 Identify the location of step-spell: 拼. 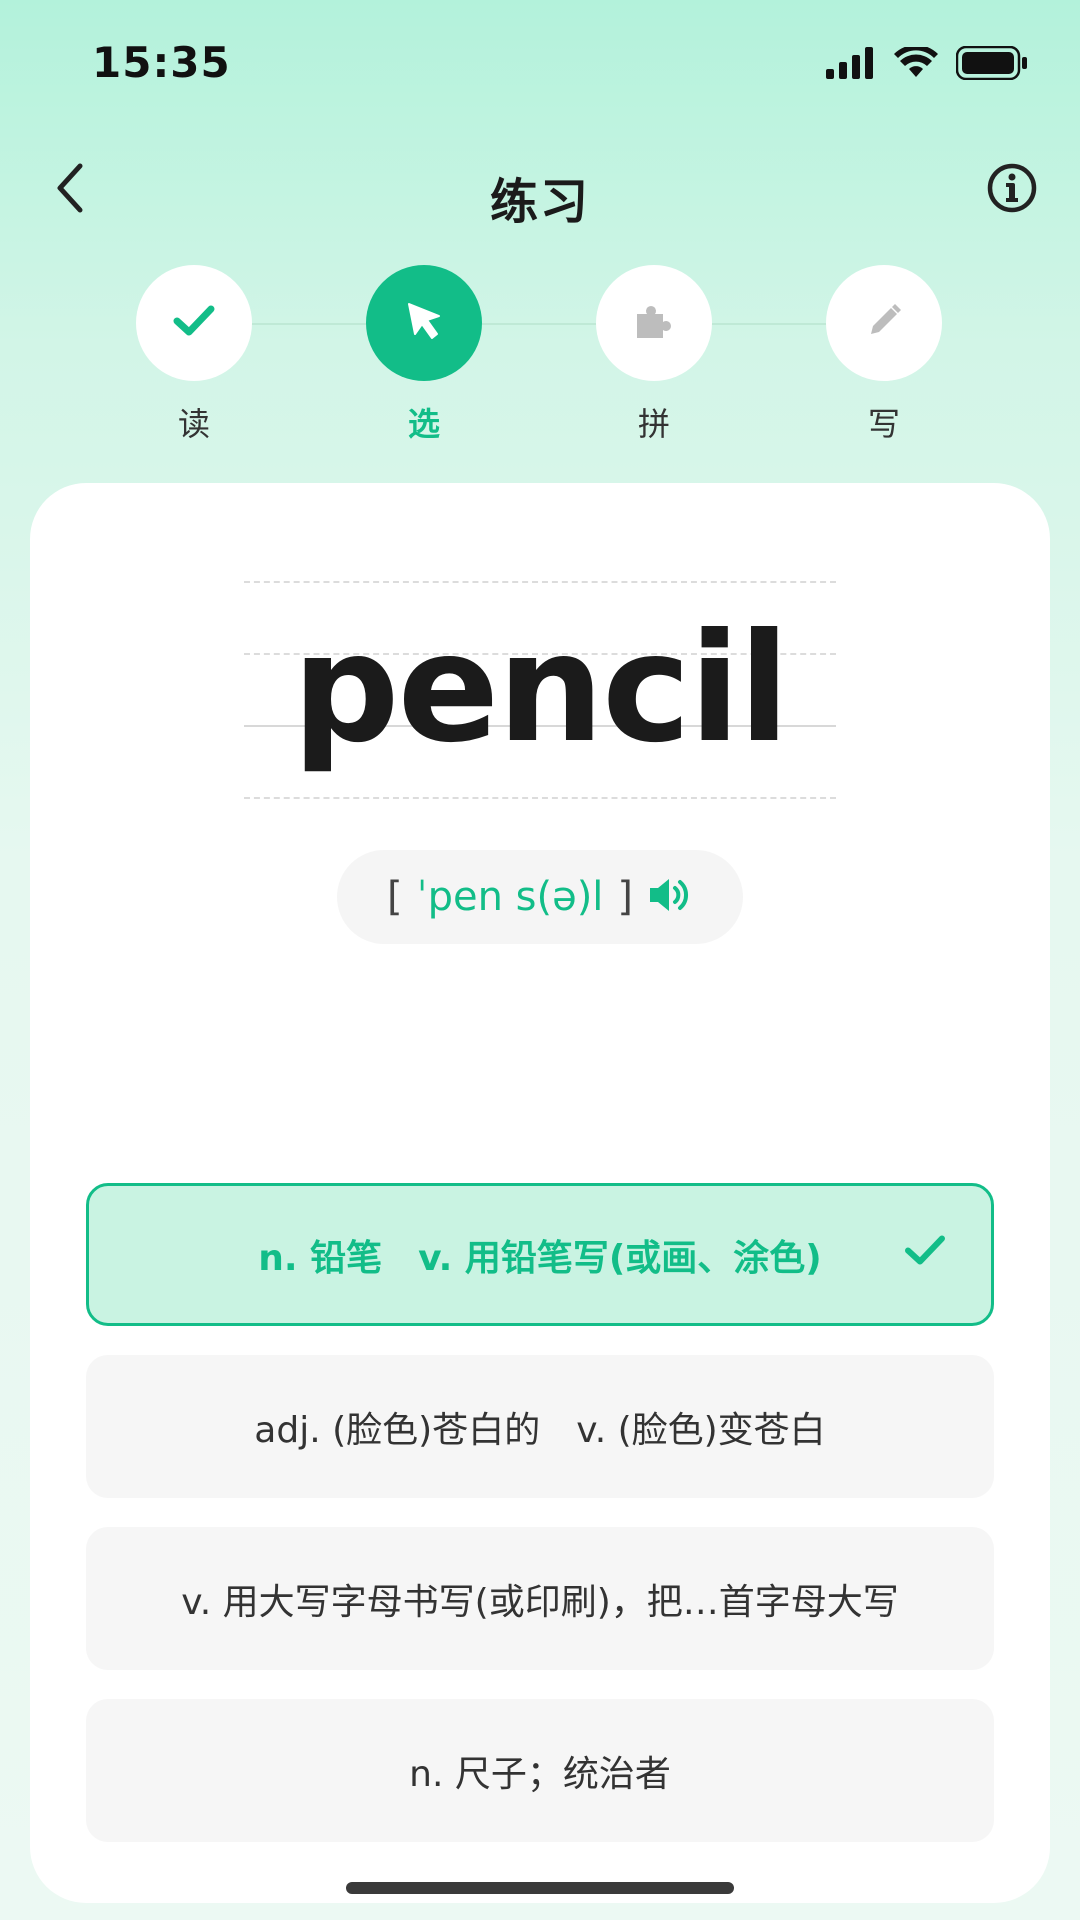
(654, 355).